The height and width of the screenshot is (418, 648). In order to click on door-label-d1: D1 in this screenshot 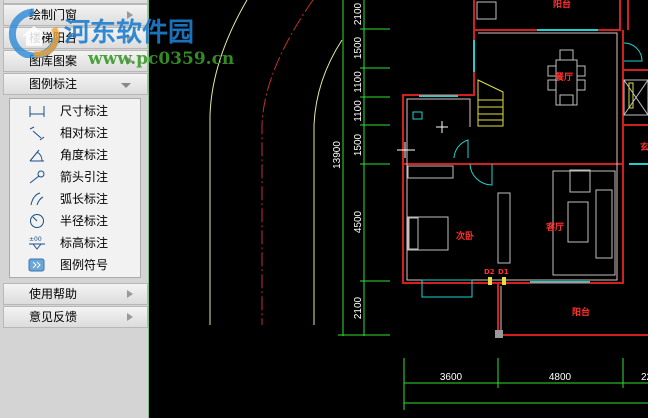, I will do `click(503, 272)`.